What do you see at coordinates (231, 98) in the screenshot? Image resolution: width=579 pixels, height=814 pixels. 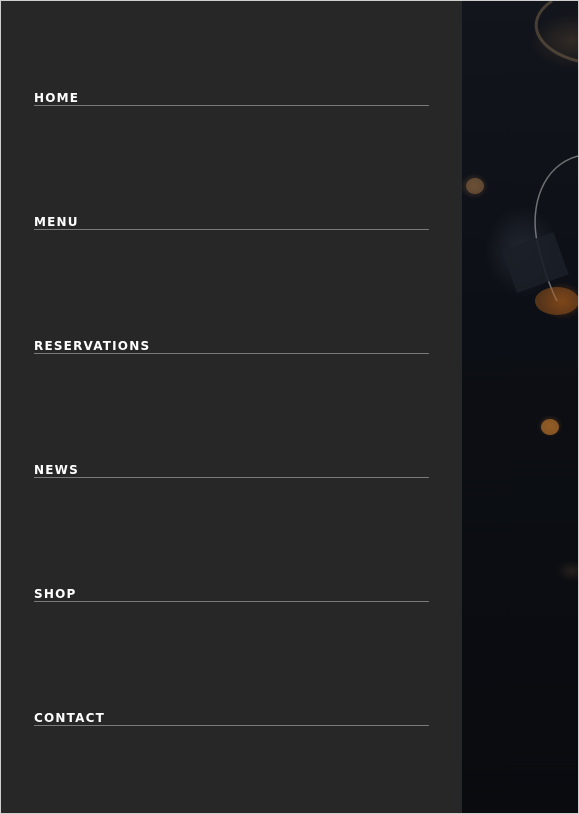 I see `menu-item-home: HOME` at bounding box center [231, 98].